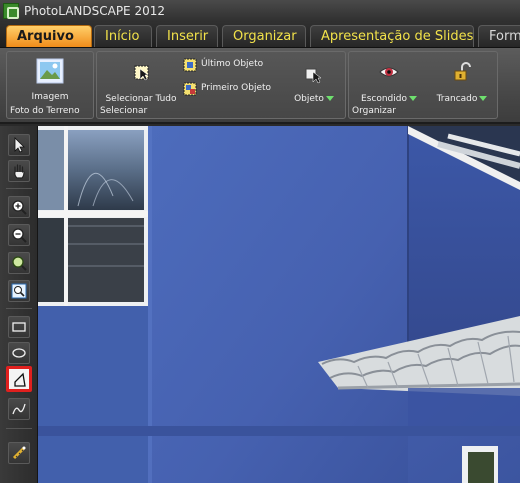  Describe the element at coordinates (389, 80) in the screenshot. I see `escondido-dropdown-button: Escondido` at that location.